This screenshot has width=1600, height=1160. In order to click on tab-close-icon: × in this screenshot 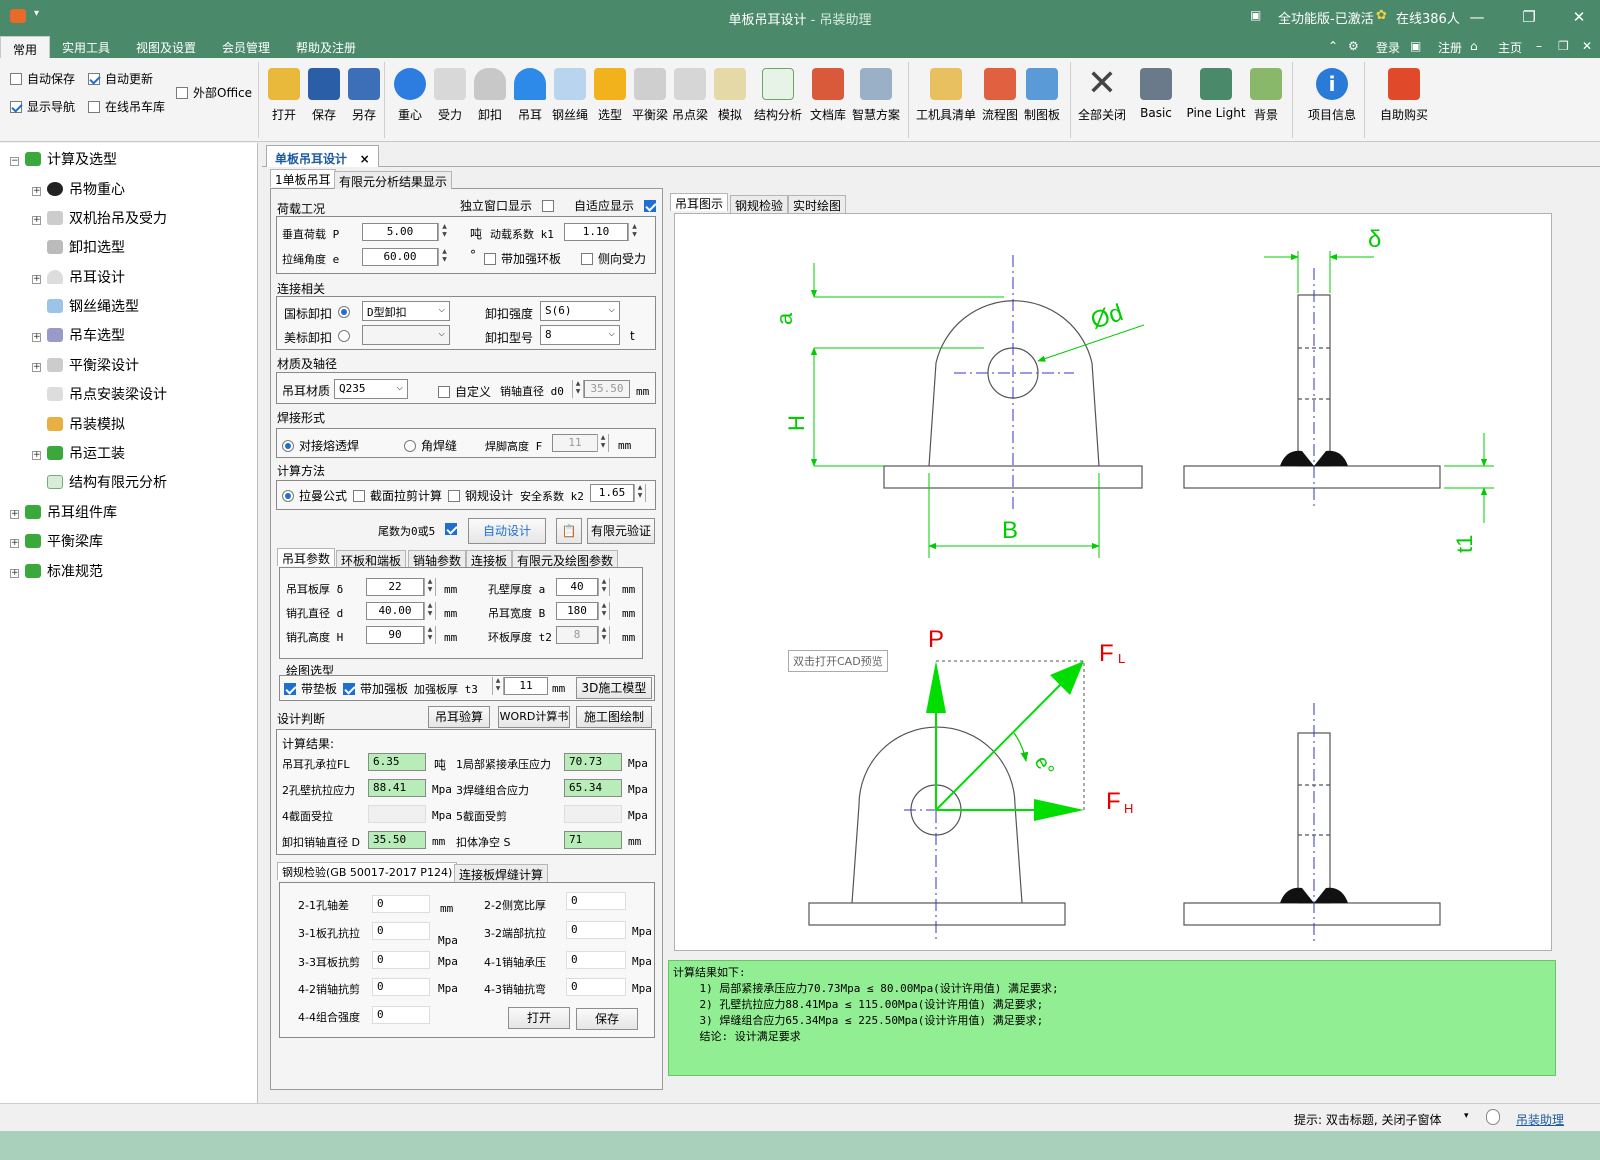, I will do `click(365, 159)`.